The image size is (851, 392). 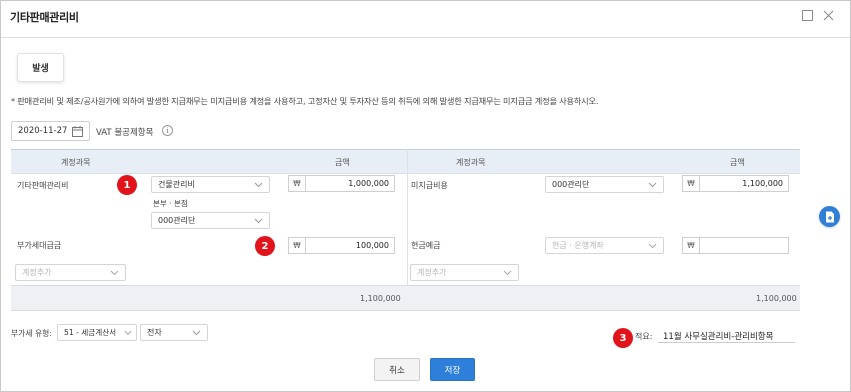 What do you see at coordinates (735, 245) in the screenshot?
I see `right-row2-amount-field: ₩` at bounding box center [735, 245].